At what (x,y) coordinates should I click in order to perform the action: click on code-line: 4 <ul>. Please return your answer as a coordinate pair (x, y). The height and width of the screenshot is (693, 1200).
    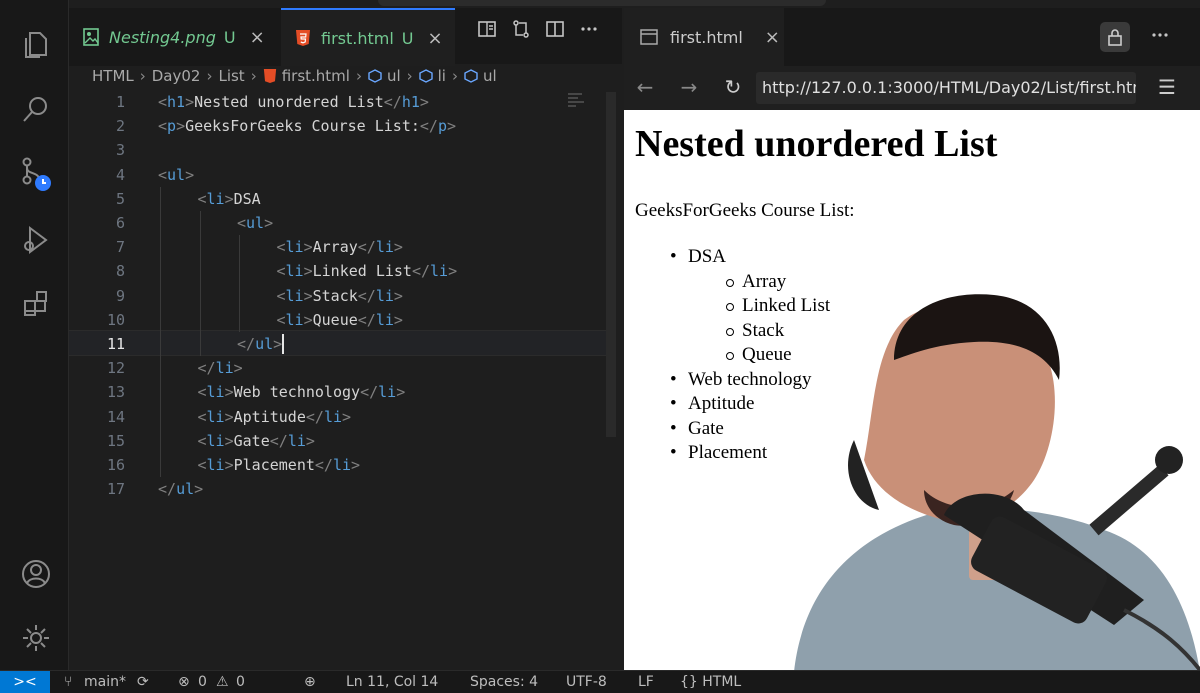
    Looking at the image, I should click on (339, 175).